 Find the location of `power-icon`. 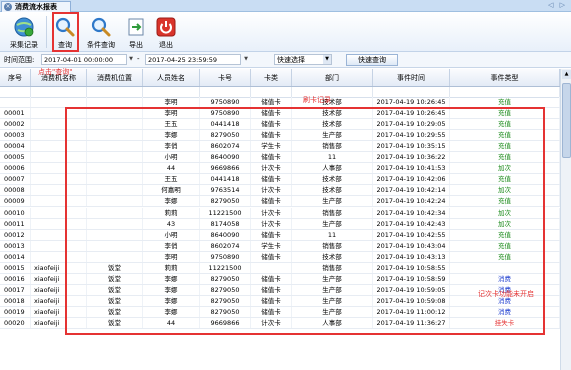

power-icon is located at coordinates (166, 27).